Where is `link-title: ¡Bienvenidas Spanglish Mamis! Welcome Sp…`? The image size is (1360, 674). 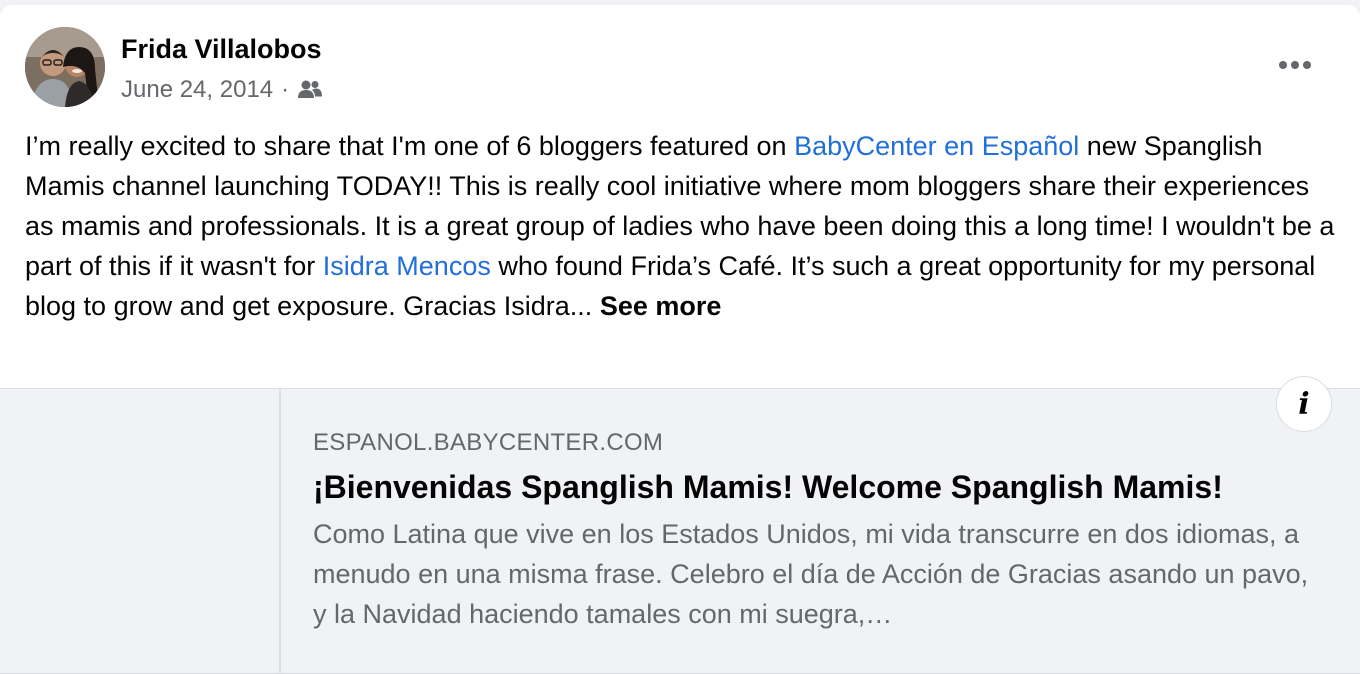 link-title: ¡Bienvenidas Spanglish Mamis! Welcome Sp… is located at coordinates (818, 487).